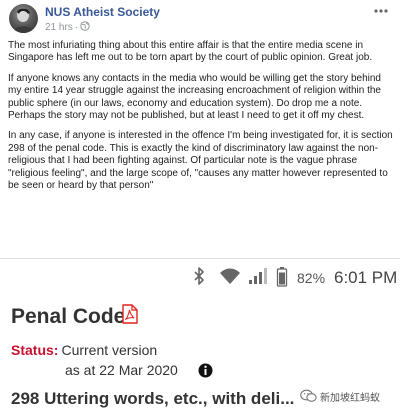 This screenshot has height=415, width=400. What do you see at coordinates (23, 18) in the screenshot?
I see `page-avatar` at bounding box center [23, 18].